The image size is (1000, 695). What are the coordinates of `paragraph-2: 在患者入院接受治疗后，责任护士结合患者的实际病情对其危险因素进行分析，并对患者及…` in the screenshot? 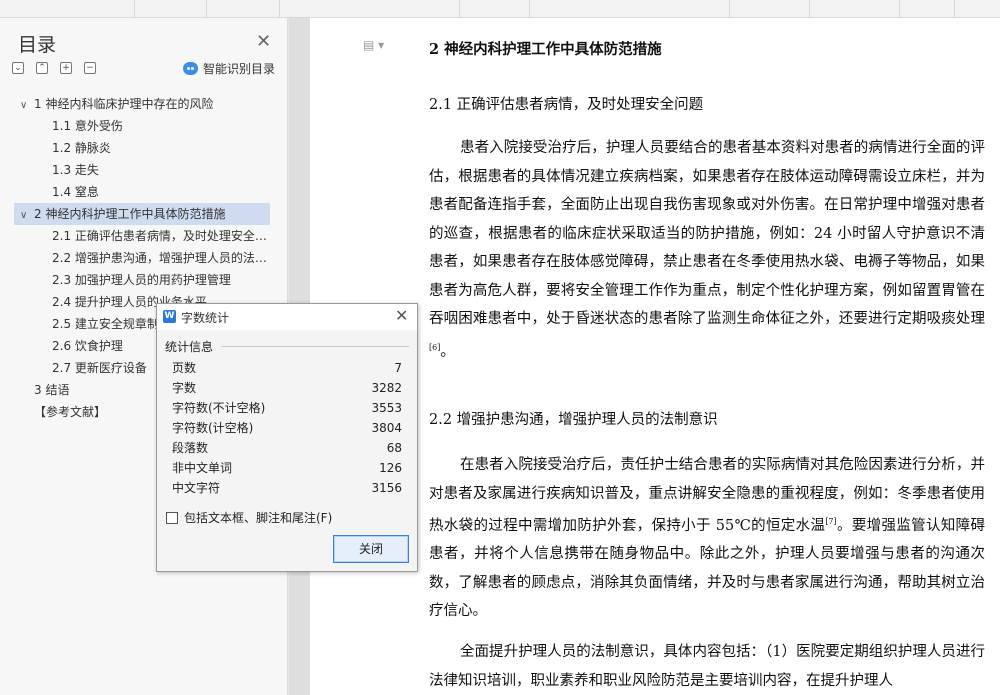 It's located at (707, 538).